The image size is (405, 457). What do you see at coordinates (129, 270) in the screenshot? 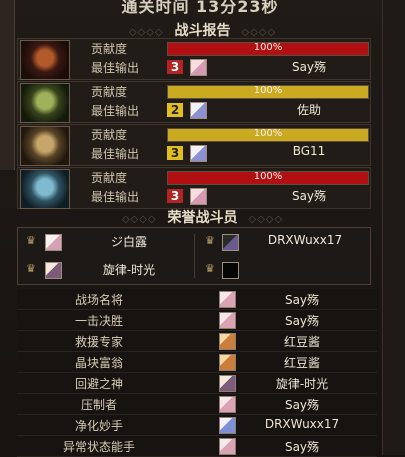
I see `honor-member-name: 旋律-时光` at bounding box center [129, 270].